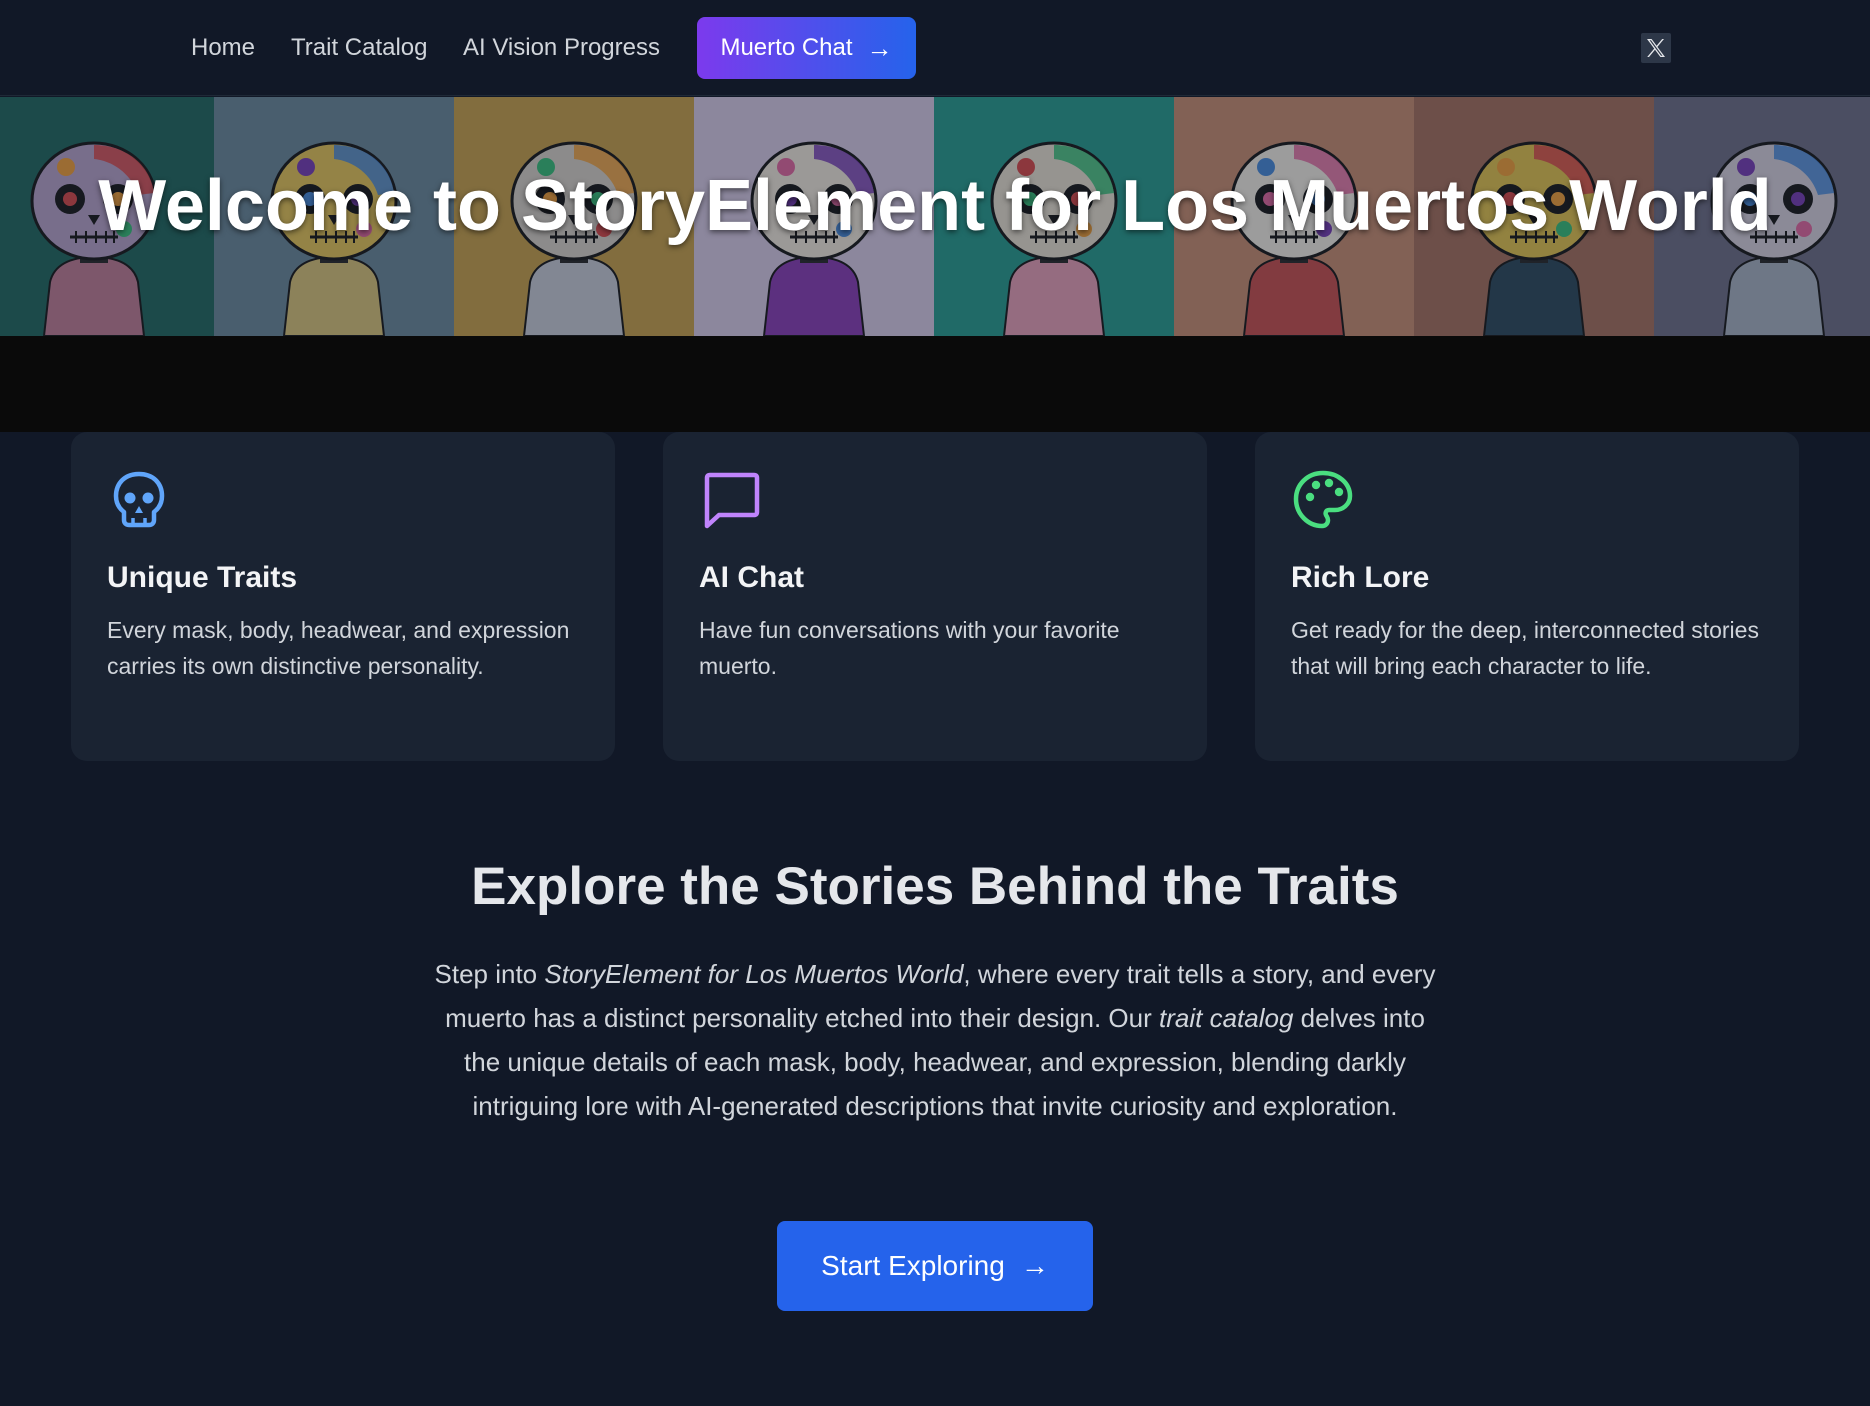  Describe the element at coordinates (223, 48) in the screenshot. I see `nav-home-link: Home` at that location.